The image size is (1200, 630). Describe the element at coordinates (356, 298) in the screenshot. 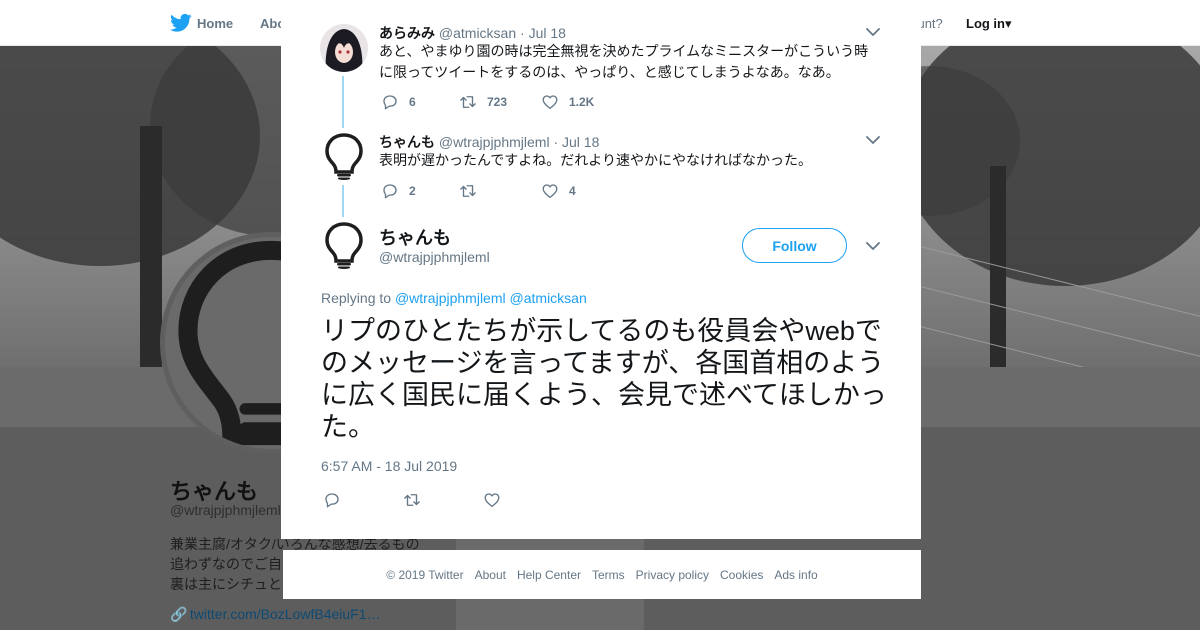

I see `replying-to-prefix: Replying to` at that location.